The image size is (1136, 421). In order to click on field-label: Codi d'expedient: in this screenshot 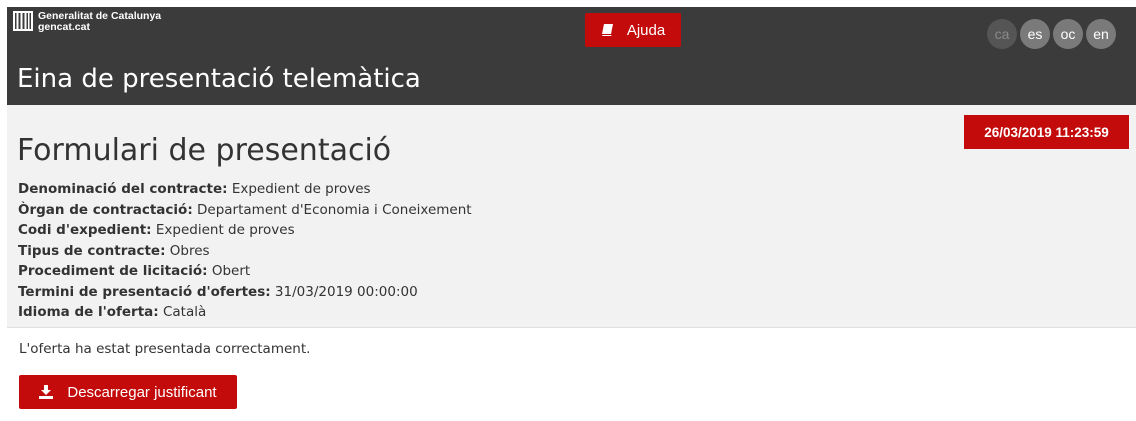, I will do `click(85, 230)`.